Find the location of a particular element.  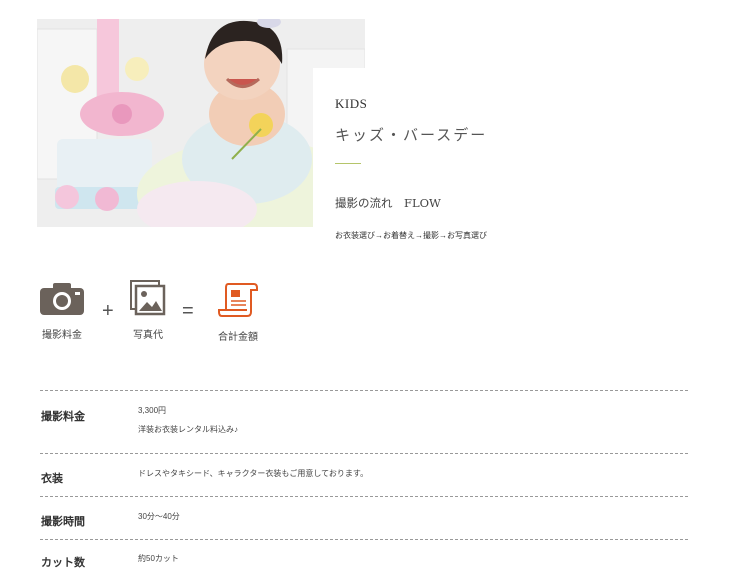

row-value-line: 約50カット is located at coordinates (158, 558).